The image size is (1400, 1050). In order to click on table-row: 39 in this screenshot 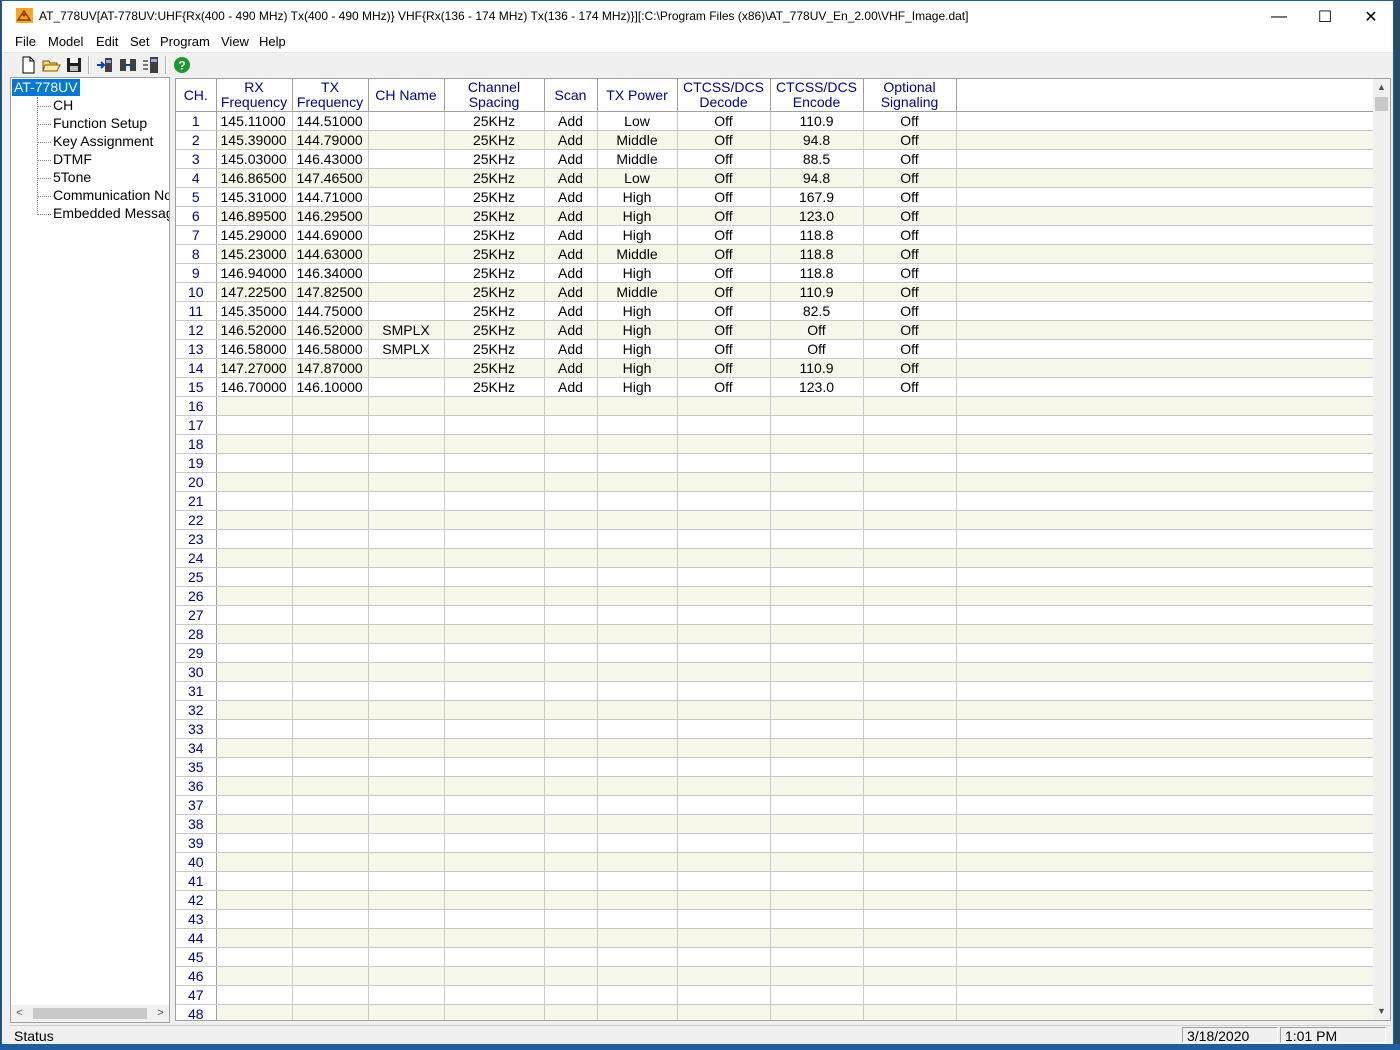, I will do `click(775, 843)`.